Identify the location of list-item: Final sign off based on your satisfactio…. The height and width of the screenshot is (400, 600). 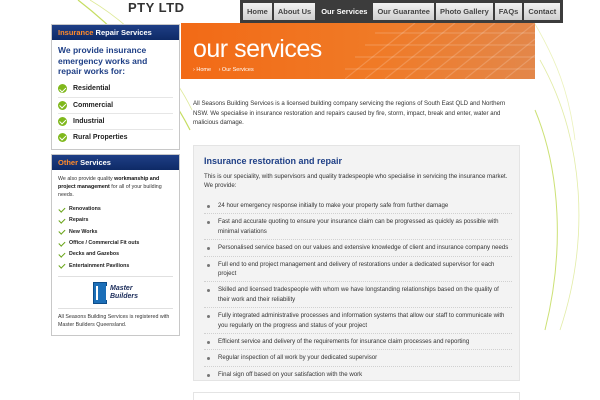
(358, 373).